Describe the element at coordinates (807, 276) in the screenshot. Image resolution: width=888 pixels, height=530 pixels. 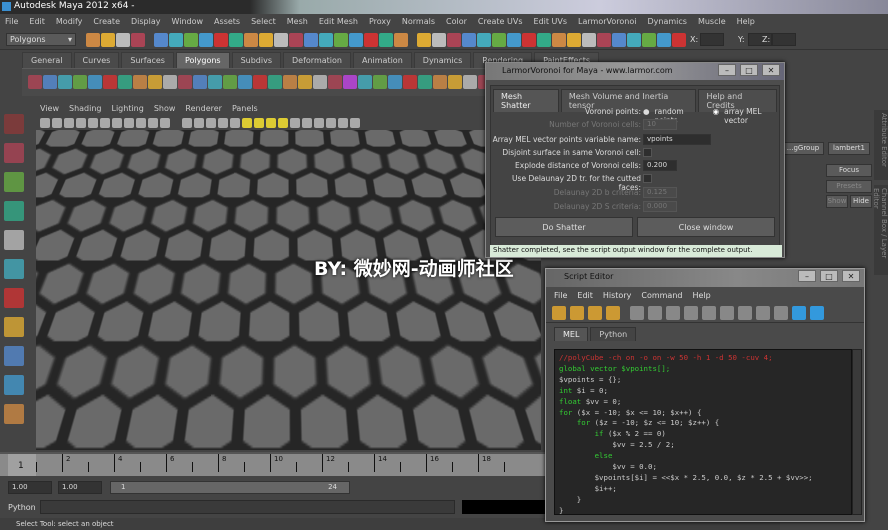
I see `minimize-icon: –` at that location.